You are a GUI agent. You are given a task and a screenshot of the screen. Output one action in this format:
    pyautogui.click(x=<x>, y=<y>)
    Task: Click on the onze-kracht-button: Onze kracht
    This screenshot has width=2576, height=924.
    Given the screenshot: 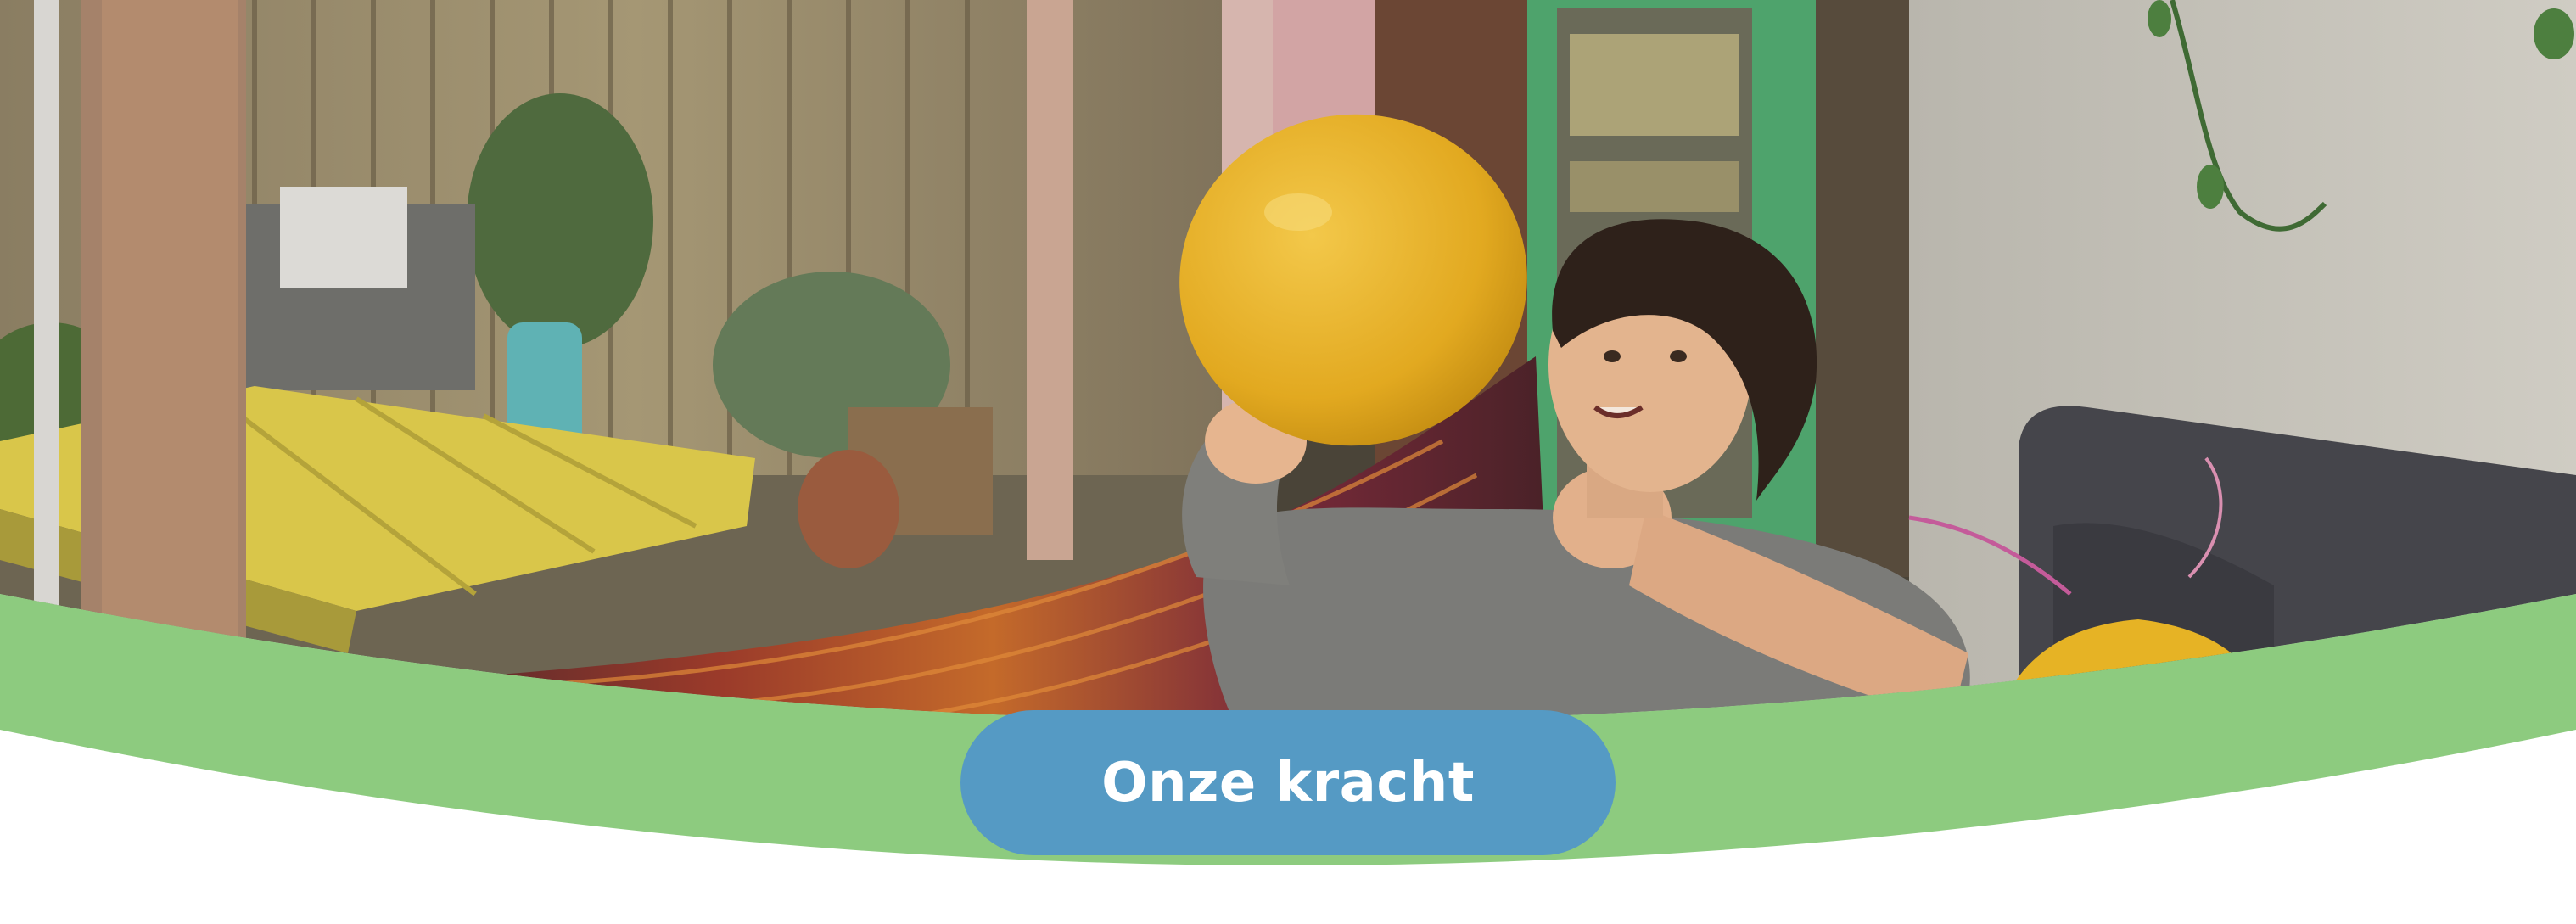 What is the action you would take?
    pyautogui.click(x=1288, y=782)
    